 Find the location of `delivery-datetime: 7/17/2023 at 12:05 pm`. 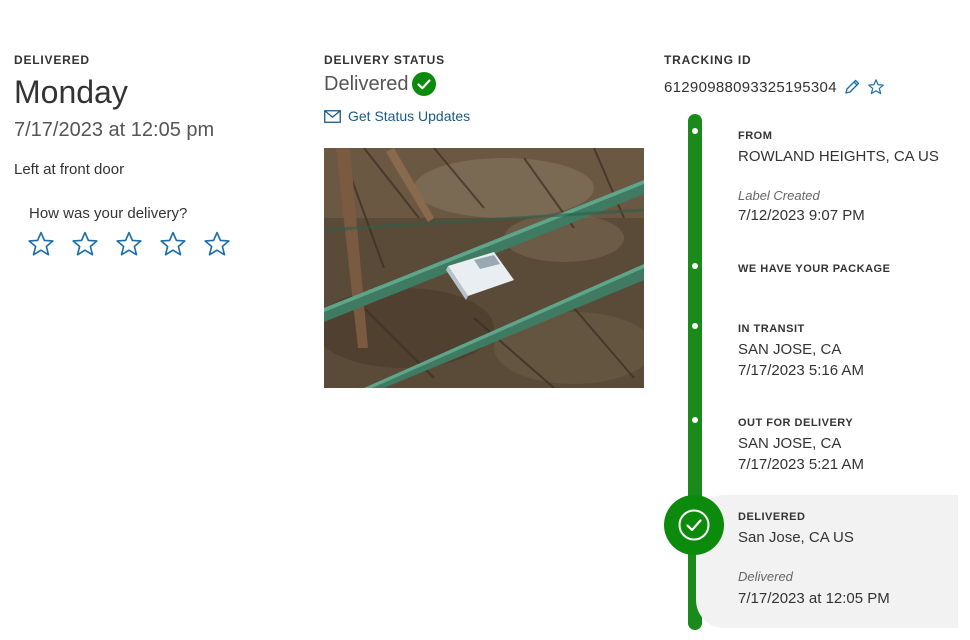

delivery-datetime: 7/17/2023 at 12:05 pm is located at coordinates (114, 130).